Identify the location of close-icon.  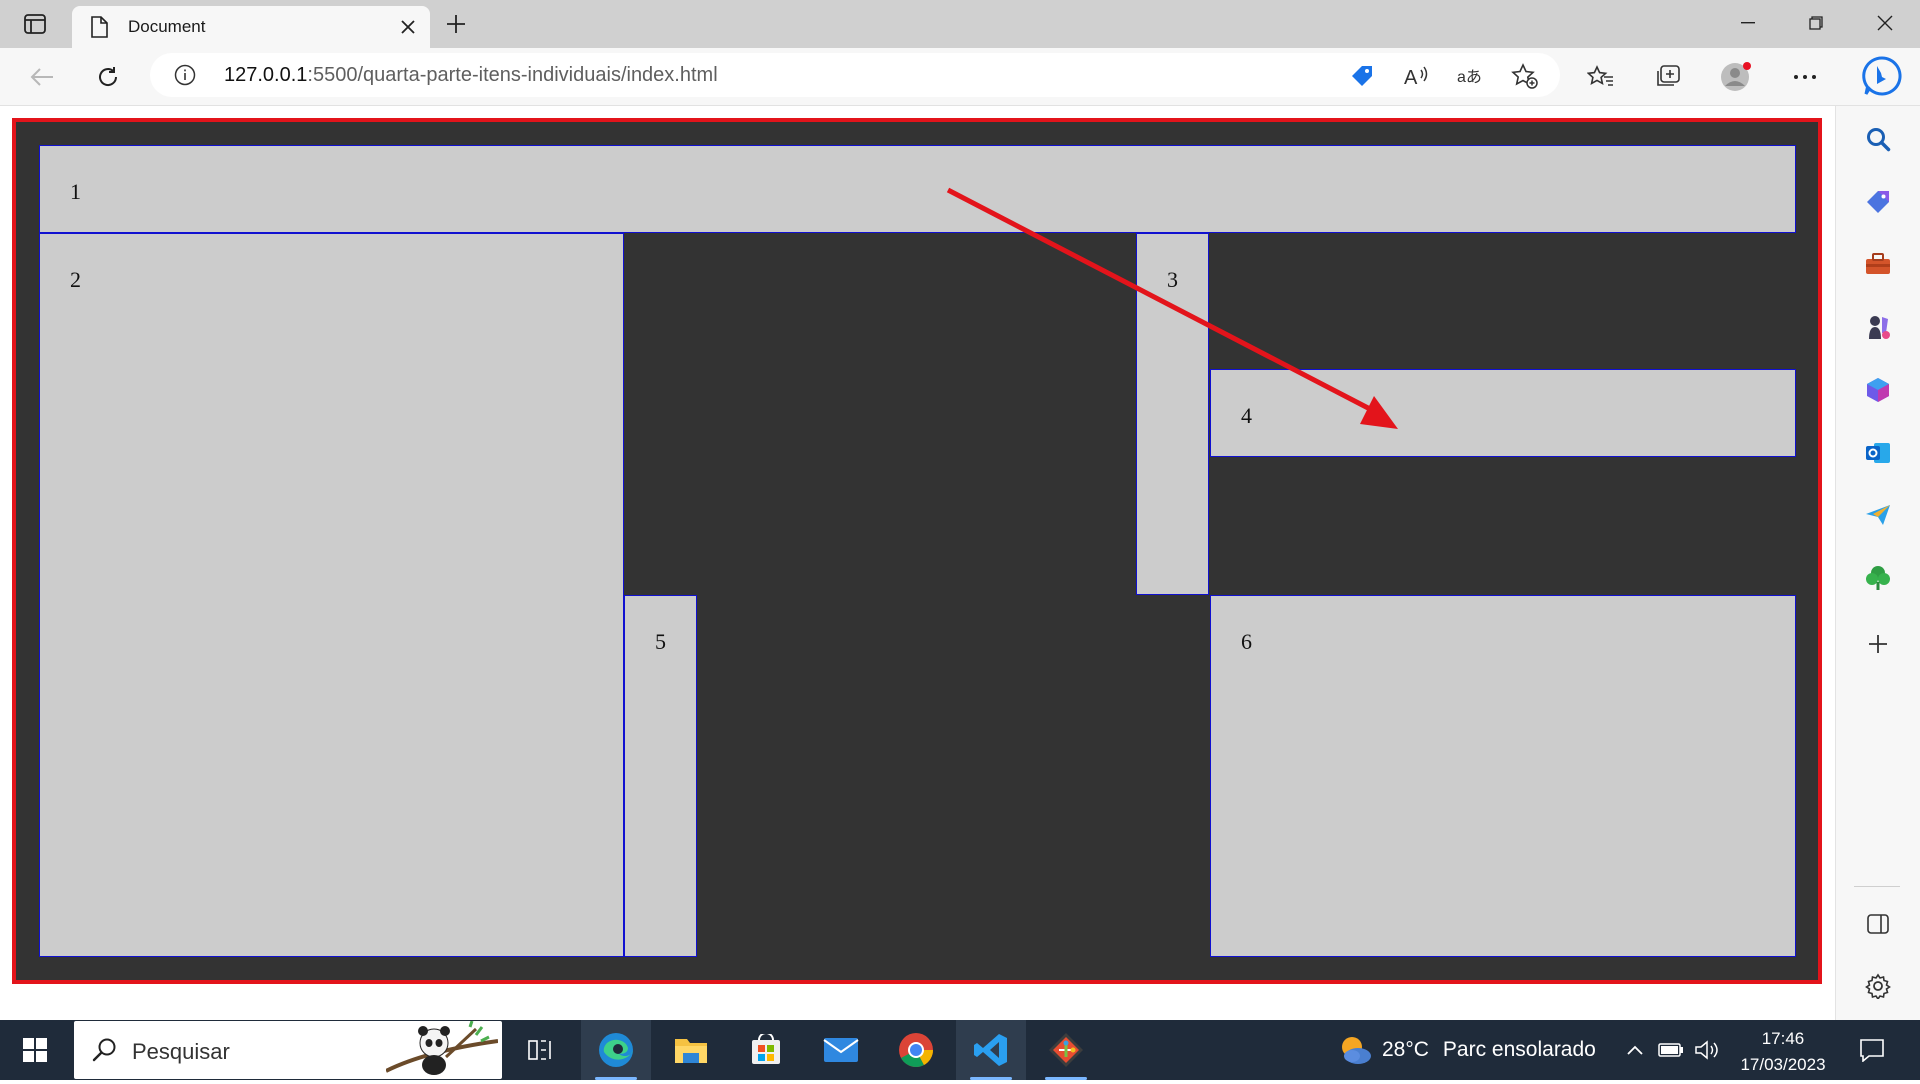
(1885, 23).